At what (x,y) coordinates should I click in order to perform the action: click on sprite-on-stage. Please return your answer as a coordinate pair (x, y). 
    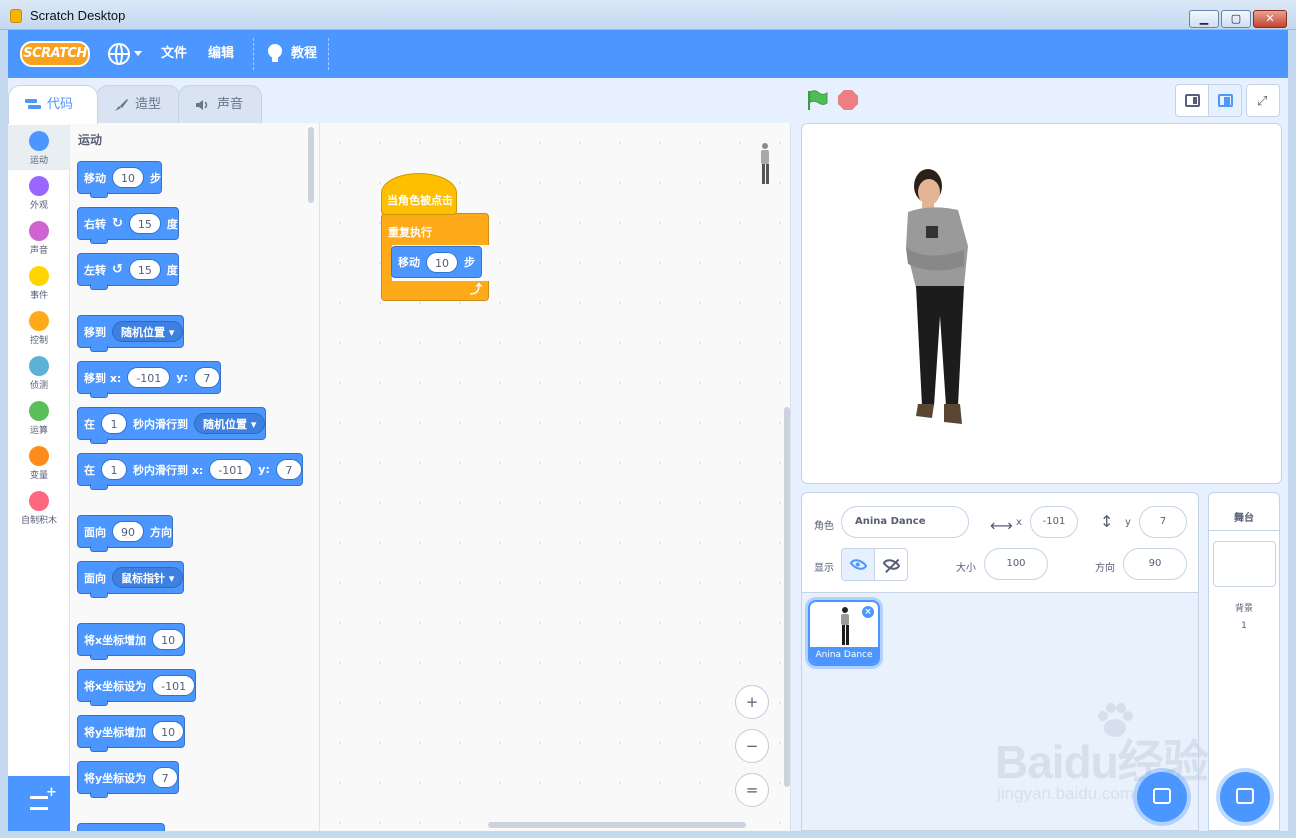
    Looking at the image, I should click on (938, 302).